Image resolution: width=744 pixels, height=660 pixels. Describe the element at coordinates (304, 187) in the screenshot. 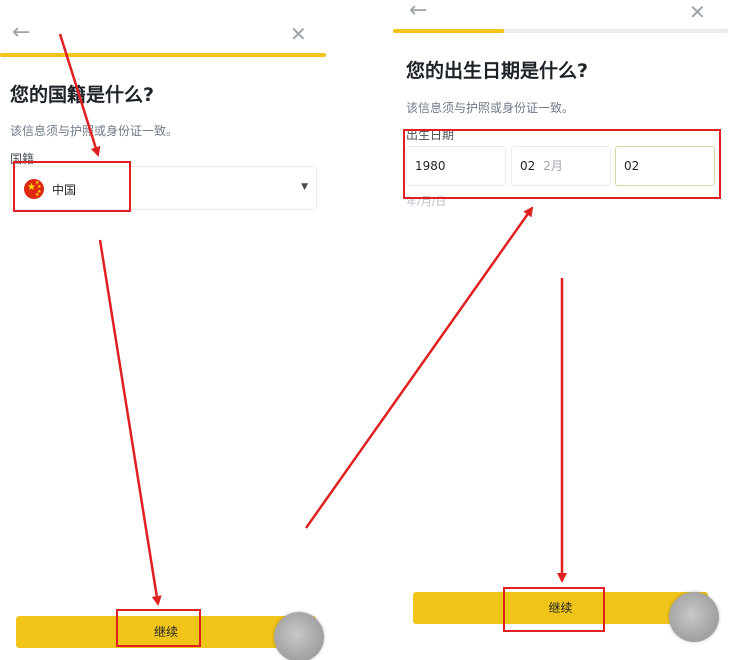

I see `caret-down-icon: ▼` at that location.